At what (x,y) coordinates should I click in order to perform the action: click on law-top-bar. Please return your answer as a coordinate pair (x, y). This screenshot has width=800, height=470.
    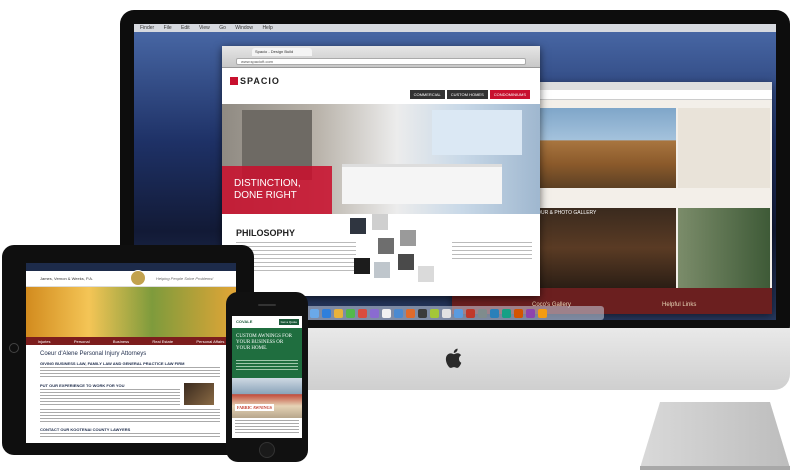
    Looking at the image, I should click on (131, 267).